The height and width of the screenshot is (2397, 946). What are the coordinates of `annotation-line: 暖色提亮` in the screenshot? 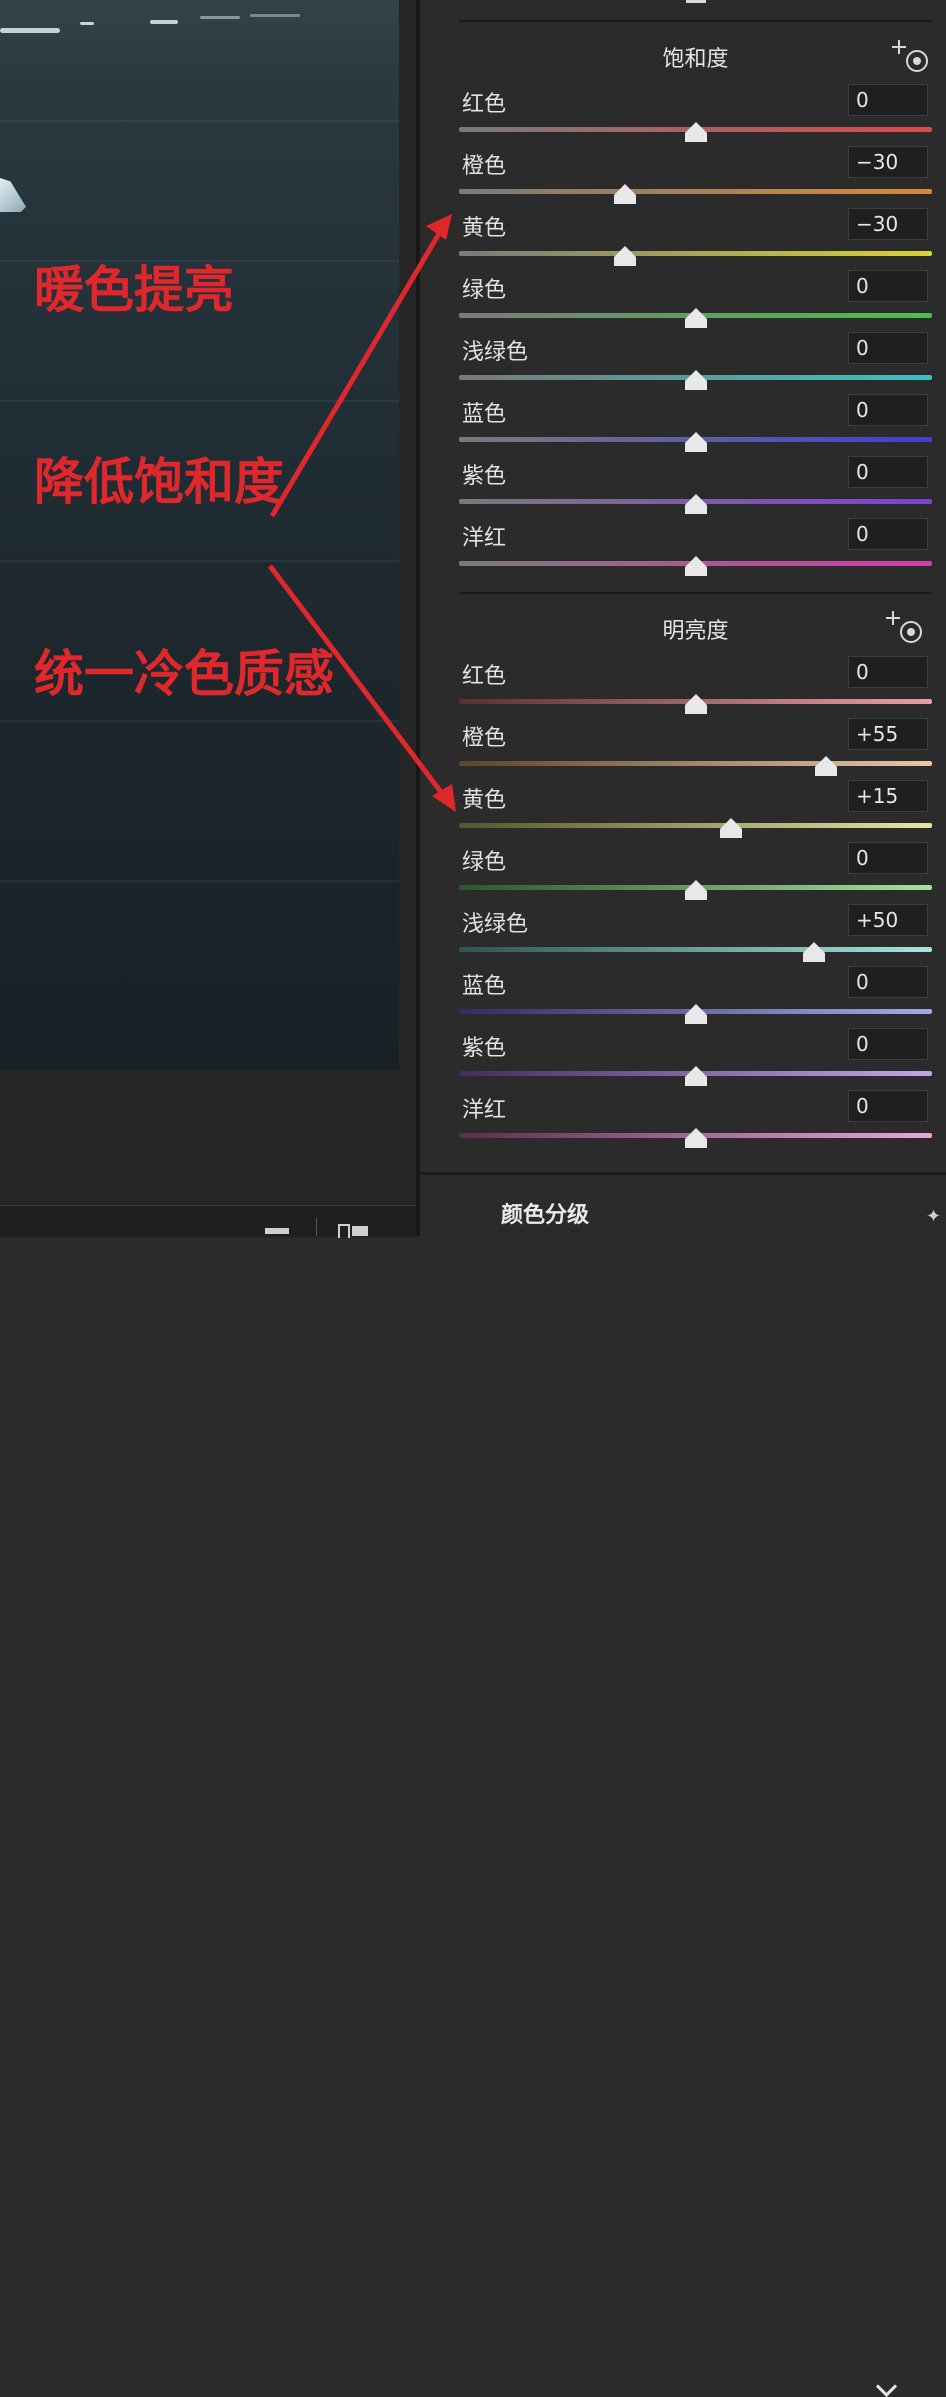 It's located at (134, 290).